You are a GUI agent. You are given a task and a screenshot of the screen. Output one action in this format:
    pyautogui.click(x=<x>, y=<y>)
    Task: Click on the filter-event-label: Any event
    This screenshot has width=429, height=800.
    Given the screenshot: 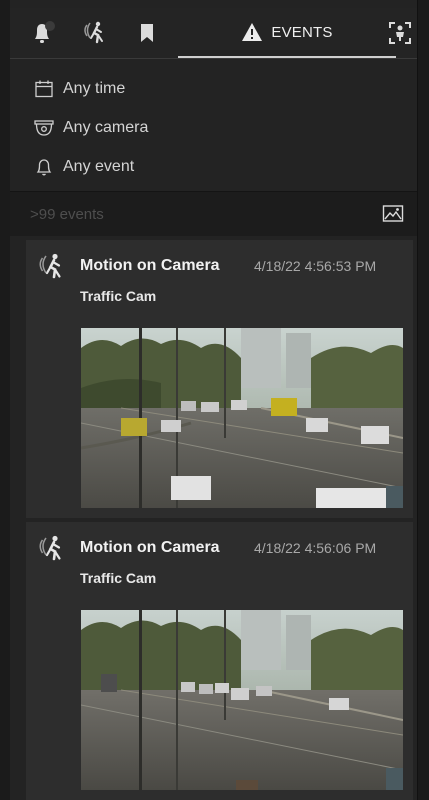 What is the action you would take?
    pyautogui.click(x=99, y=166)
    